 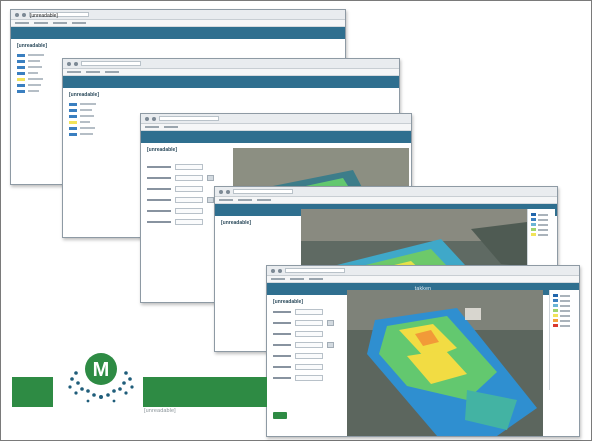 I want to click on footer-caption: [unreadable], so click(x=160, y=411).